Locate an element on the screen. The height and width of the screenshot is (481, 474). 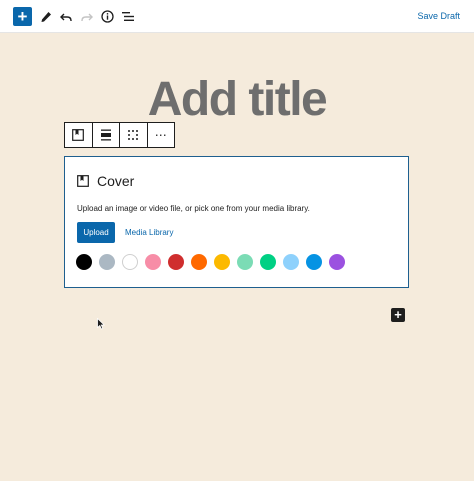
block-type-button is located at coordinates (79, 135).